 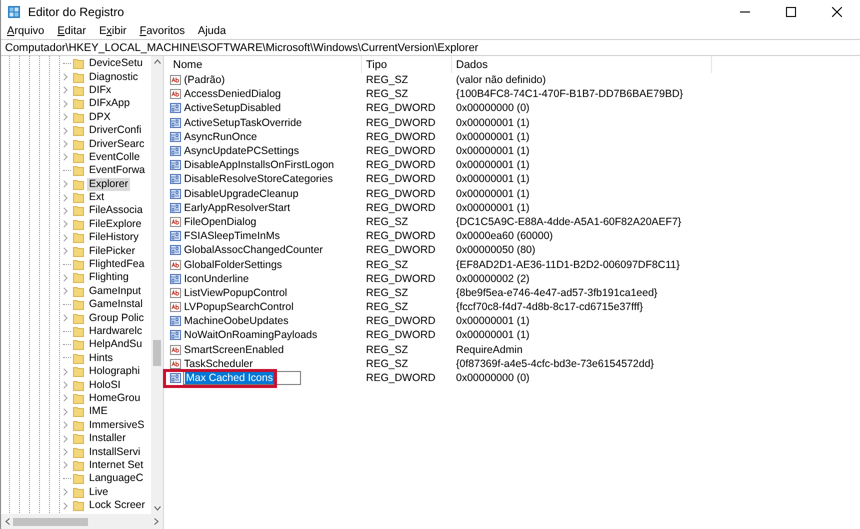 What do you see at coordinates (242, 378) in the screenshot?
I see `rename-field: Max Cached Icons` at bounding box center [242, 378].